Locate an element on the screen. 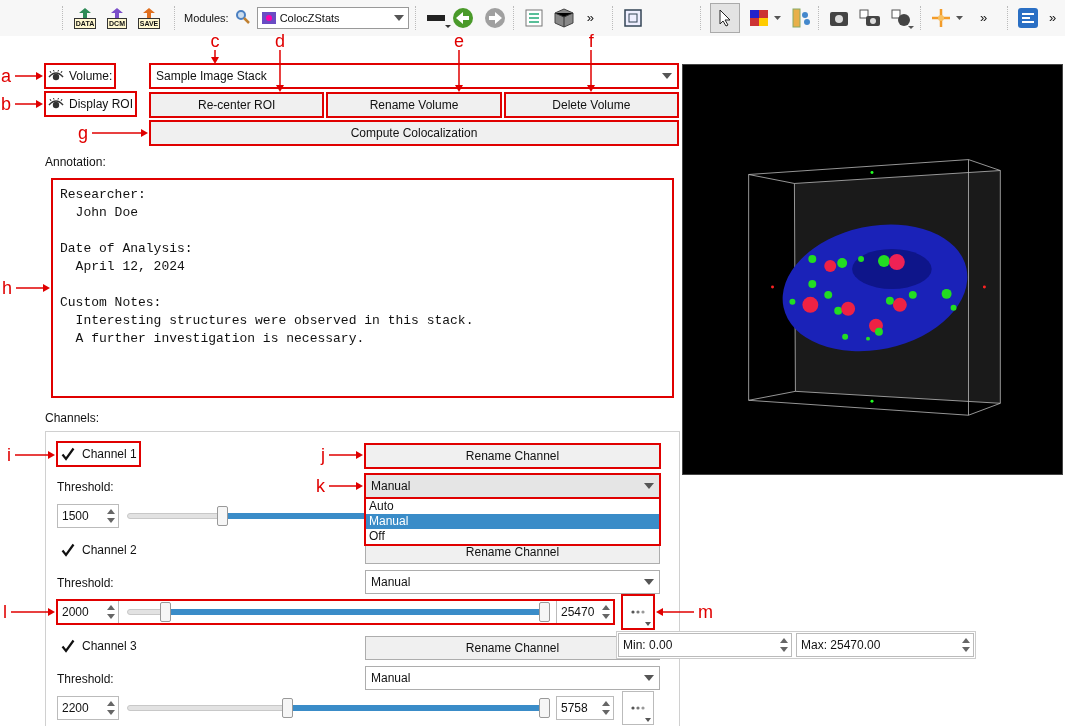 This screenshot has height=726, width=1065. pointer-tool-button is located at coordinates (724, 18).